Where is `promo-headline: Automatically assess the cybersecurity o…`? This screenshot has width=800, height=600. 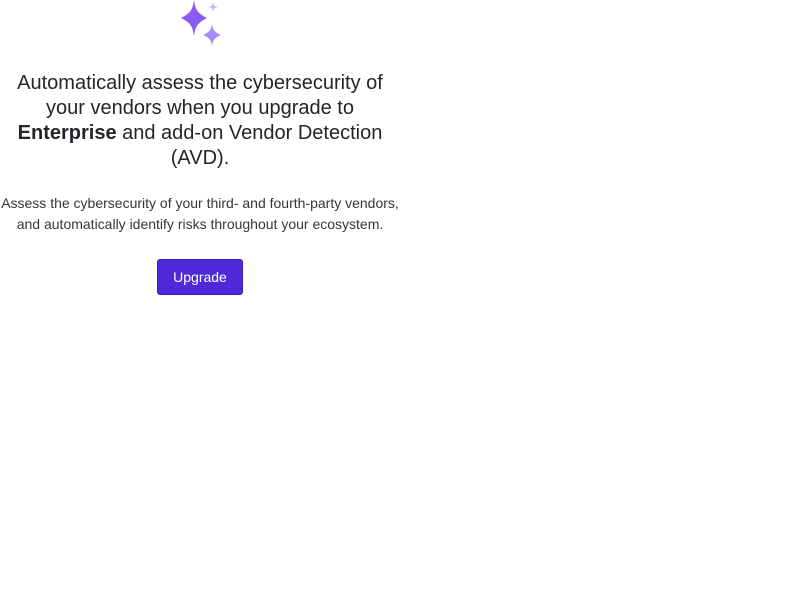 promo-headline: Automatically assess the cybersecurity o… is located at coordinates (200, 121).